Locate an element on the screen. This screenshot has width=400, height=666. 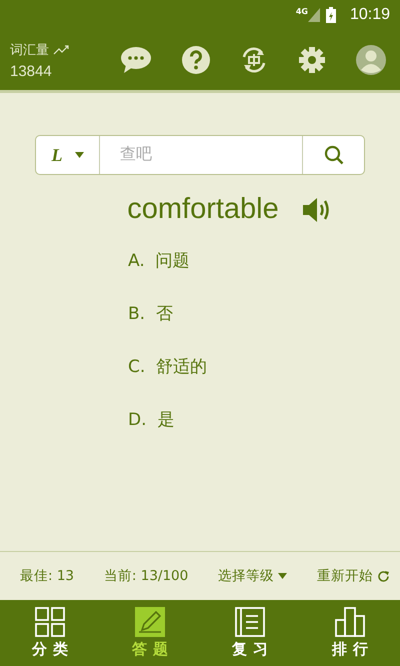
refresh-icon is located at coordinates (383, 576).